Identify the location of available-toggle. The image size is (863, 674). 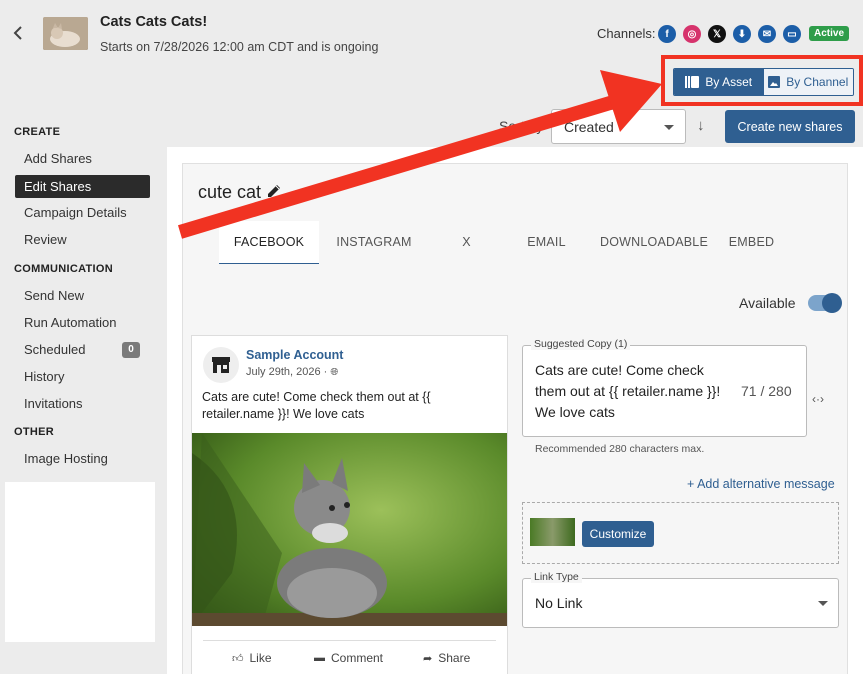
(825, 303).